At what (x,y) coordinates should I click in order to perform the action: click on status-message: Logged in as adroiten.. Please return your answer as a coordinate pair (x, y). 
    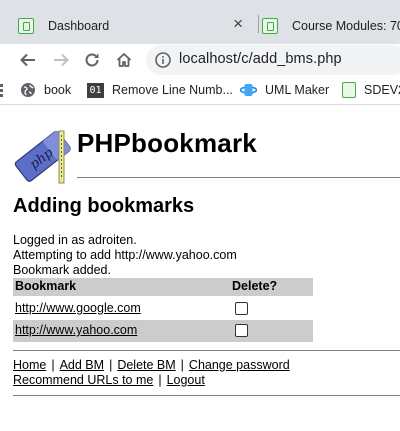
    Looking at the image, I should click on (75, 240).